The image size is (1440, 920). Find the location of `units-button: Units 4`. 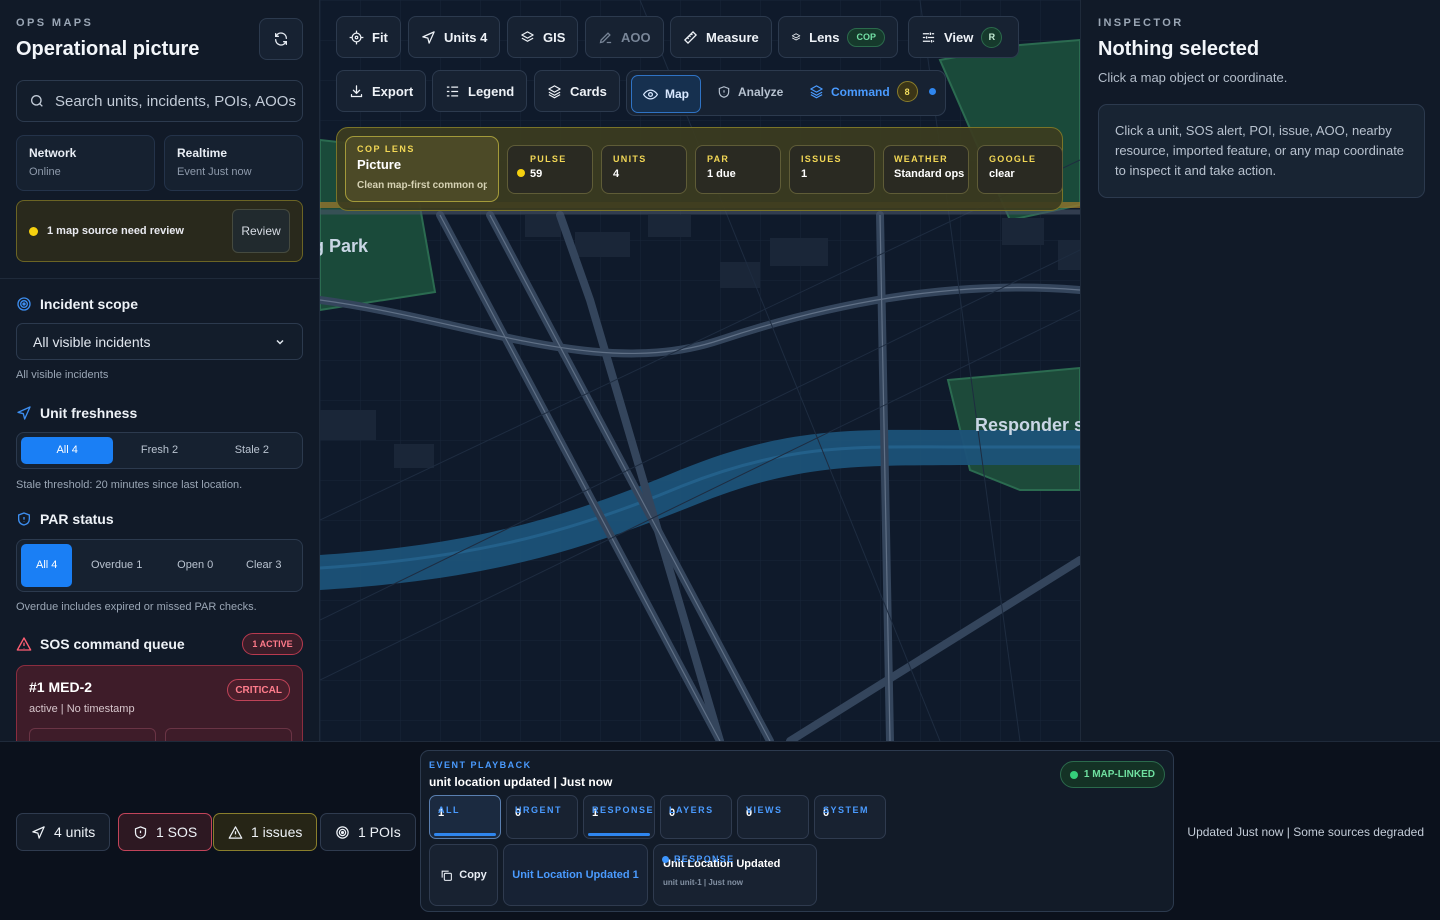

units-button: Units 4 is located at coordinates (454, 37).